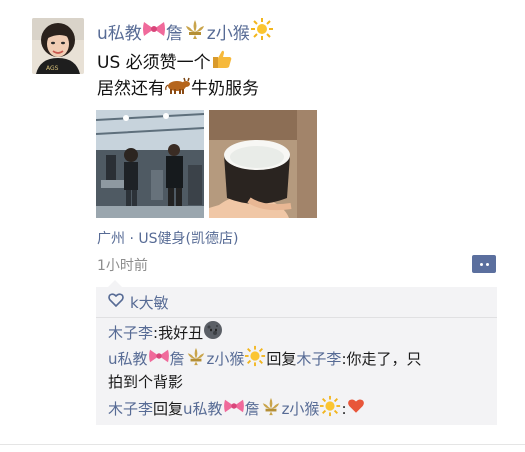 The image size is (525, 452). I want to click on comment-author-prefix: u私教, so click(128, 359).